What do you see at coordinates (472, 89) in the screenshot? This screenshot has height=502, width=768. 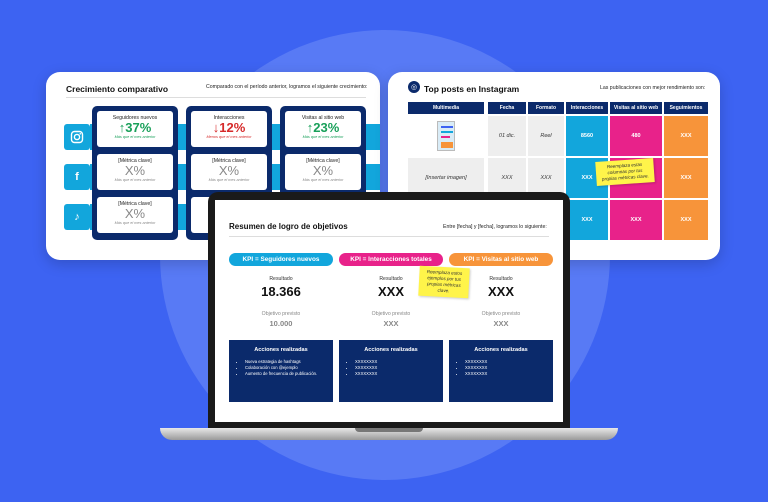 I see `card-title: Top posts en Instagram` at bounding box center [472, 89].